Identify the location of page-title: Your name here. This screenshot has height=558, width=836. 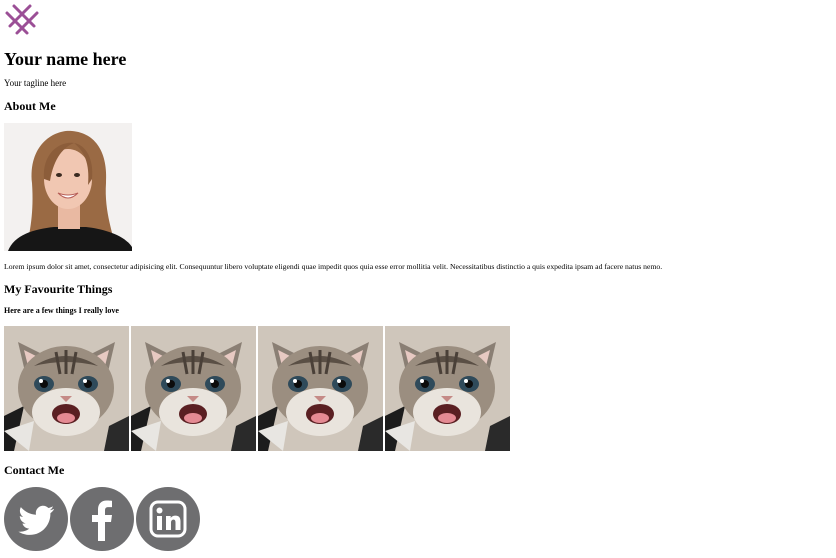
(65, 59).